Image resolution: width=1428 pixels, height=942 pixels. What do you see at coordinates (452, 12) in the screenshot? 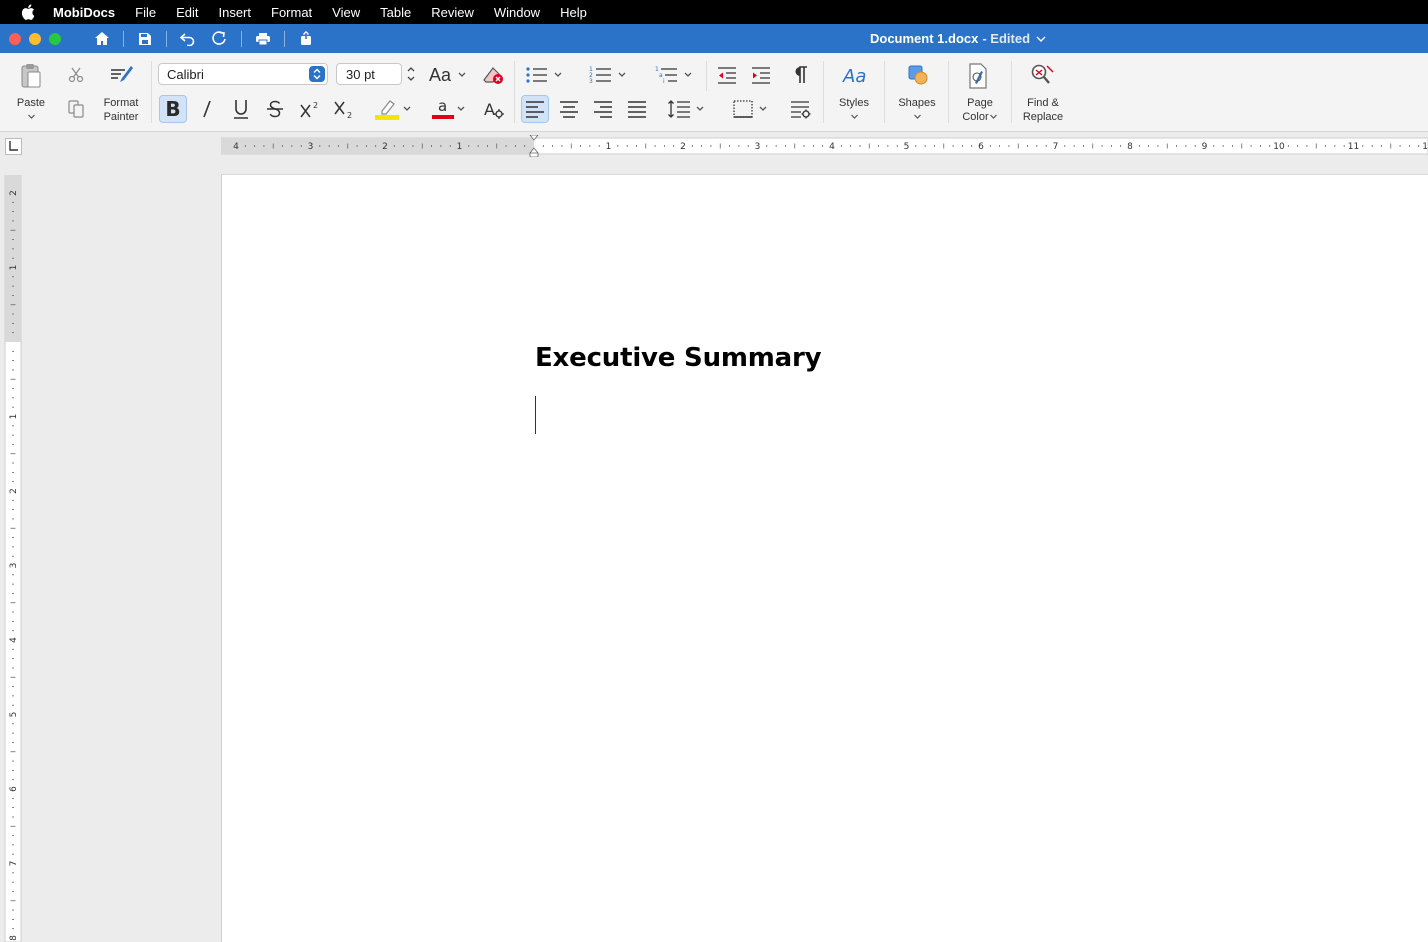
I see `menu-review: Review` at bounding box center [452, 12].